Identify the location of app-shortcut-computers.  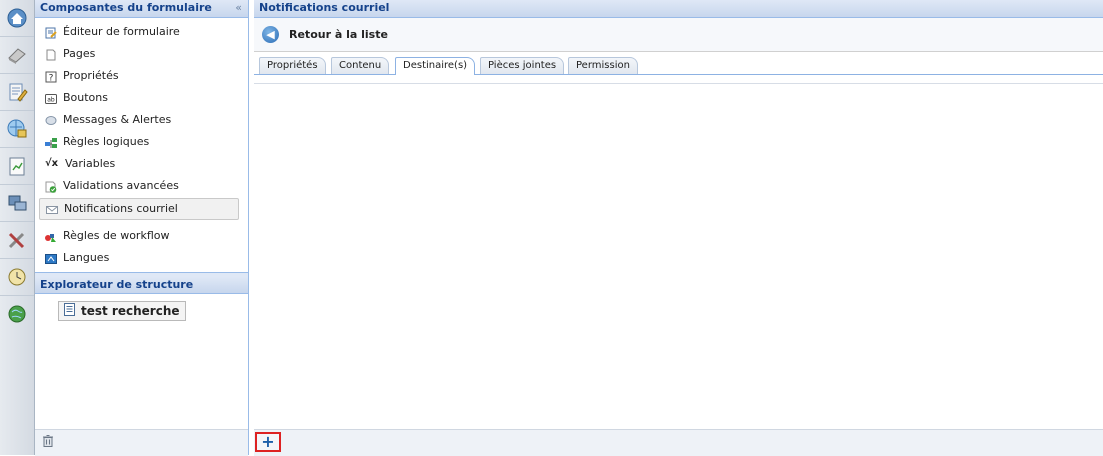
(17, 203).